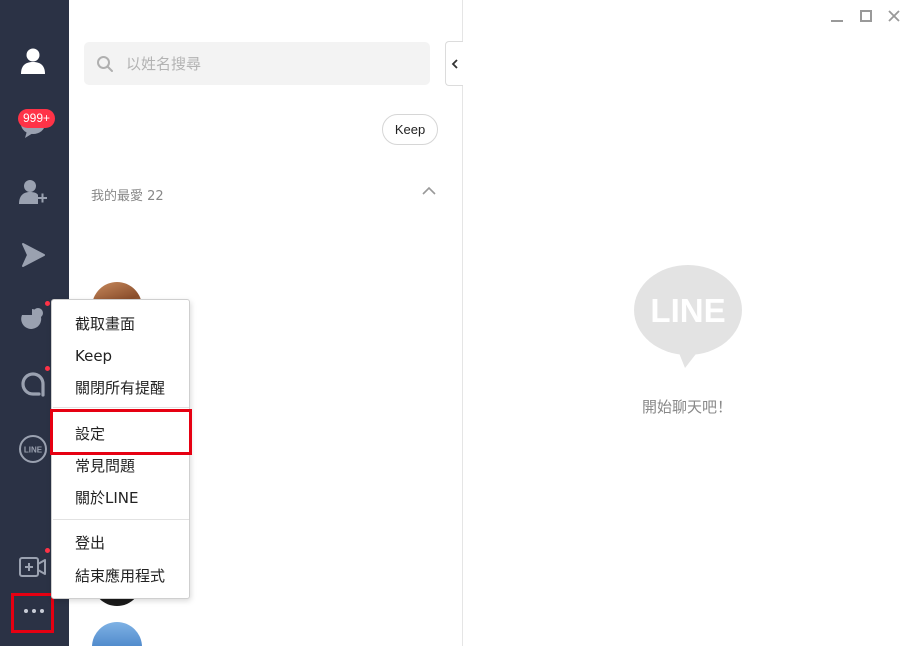 Image resolution: width=911 pixels, height=646 pixels. I want to click on maximize-button, so click(866, 16).